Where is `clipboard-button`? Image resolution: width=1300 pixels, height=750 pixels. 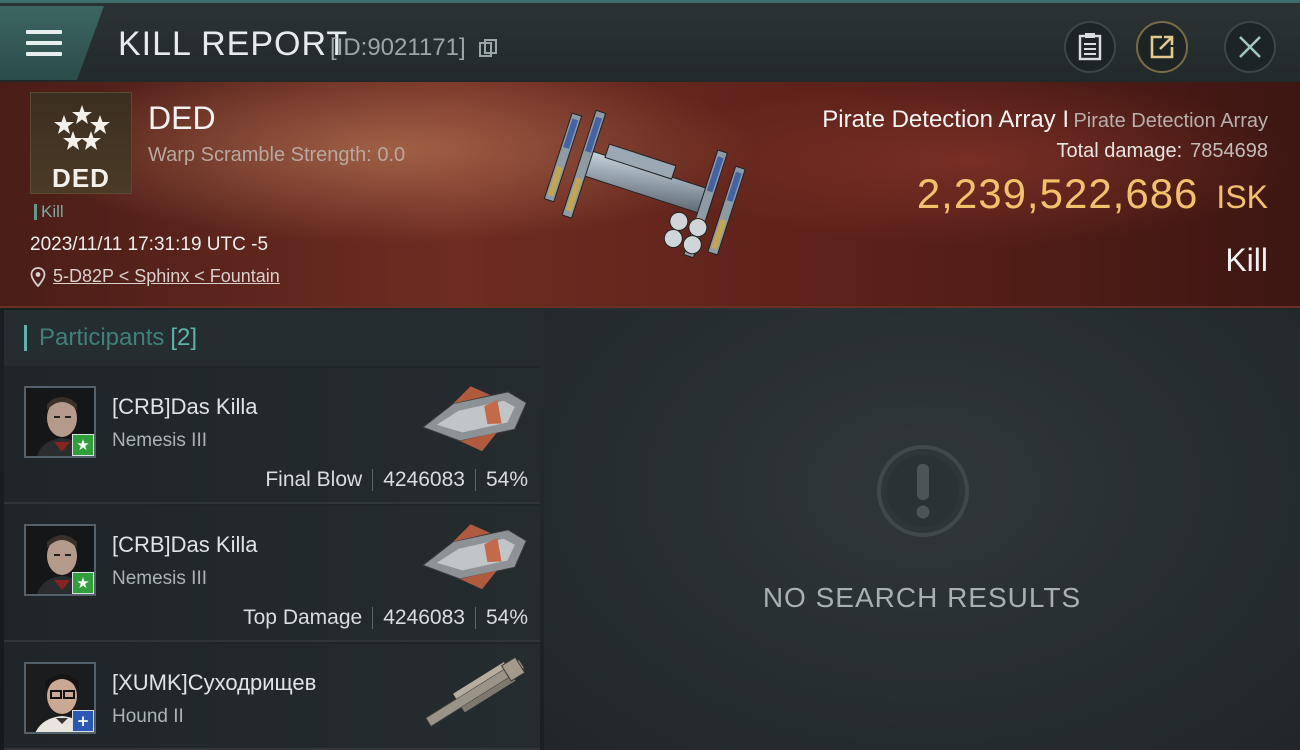 clipboard-button is located at coordinates (1090, 47).